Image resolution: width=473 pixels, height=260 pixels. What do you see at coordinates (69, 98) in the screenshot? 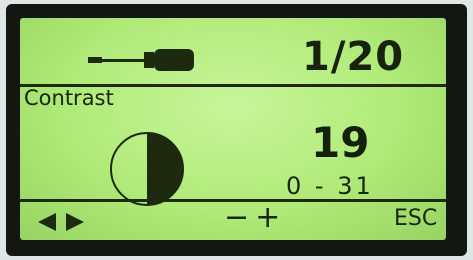
I see `setting-label: Contrast` at bounding box center [69, 98].